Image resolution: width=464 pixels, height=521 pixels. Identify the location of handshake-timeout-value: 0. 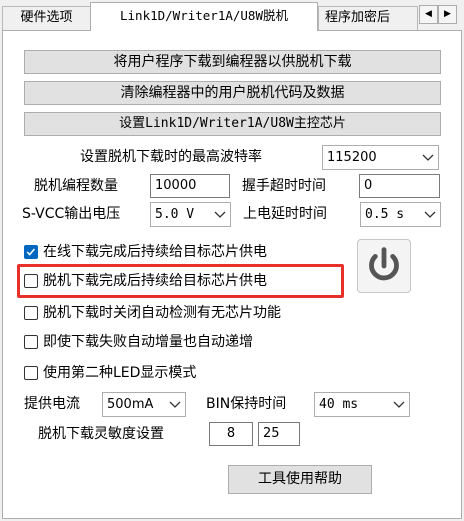
(368, 185).